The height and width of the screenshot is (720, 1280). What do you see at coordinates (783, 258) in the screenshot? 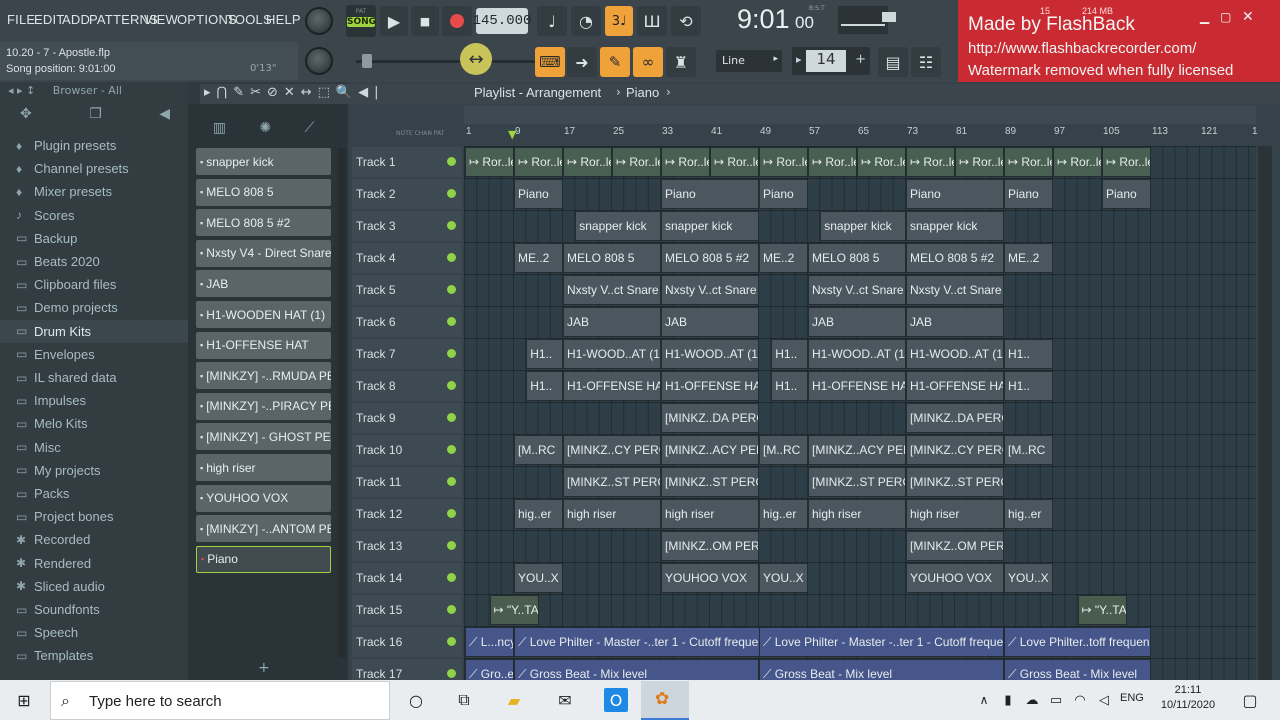
I see `pattern-clip: ME..2` at bounding box center [783, 258].